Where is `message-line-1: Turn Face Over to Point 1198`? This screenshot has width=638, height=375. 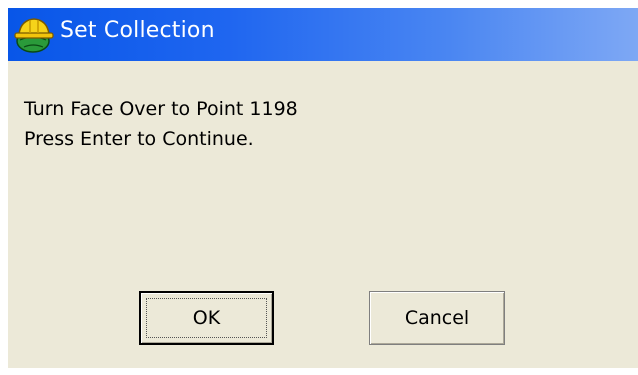
message-line-1: Turn Face Over to Point 1198 is located at coordinates (161, 109).